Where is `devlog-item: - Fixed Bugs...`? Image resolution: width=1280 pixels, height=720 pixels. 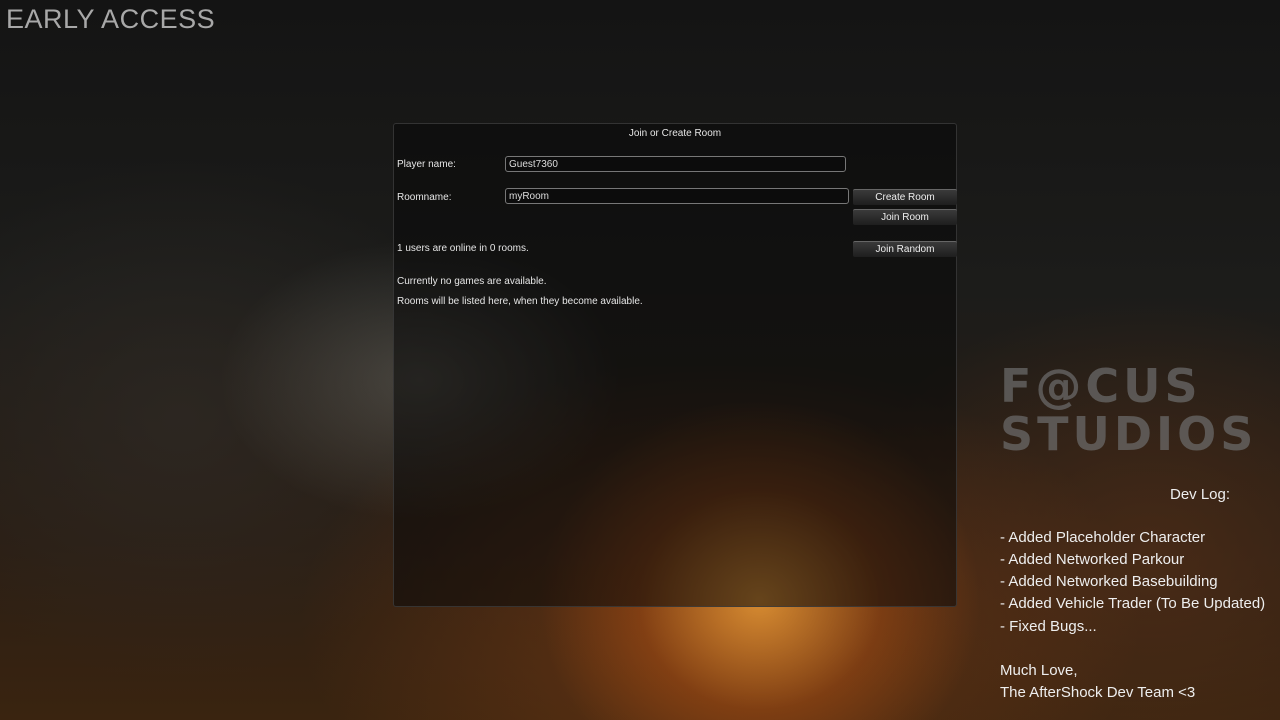 devlog-item: - Fixed Bugs... is located at coordinates (1048, 626).